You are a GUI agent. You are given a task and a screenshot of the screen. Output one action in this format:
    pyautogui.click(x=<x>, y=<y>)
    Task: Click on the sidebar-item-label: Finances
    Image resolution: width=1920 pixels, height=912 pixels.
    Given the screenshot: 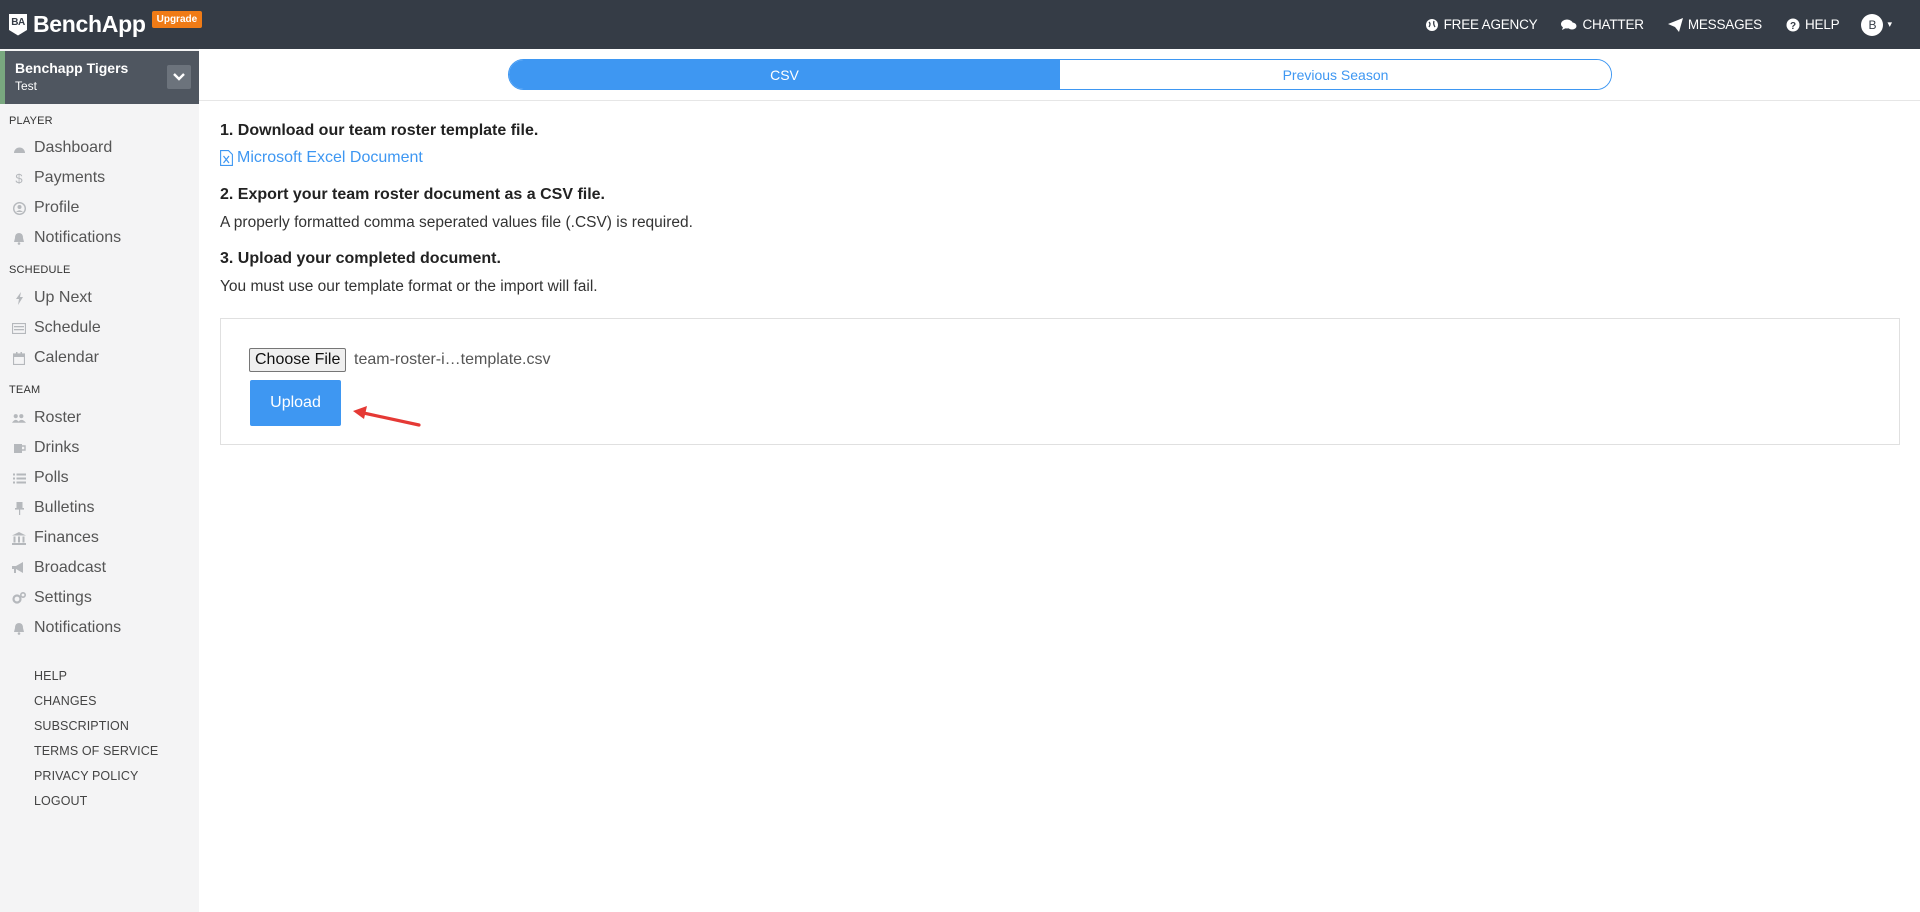 What is the action you would take?
    pyautogui.click(x=66, y=537)
    